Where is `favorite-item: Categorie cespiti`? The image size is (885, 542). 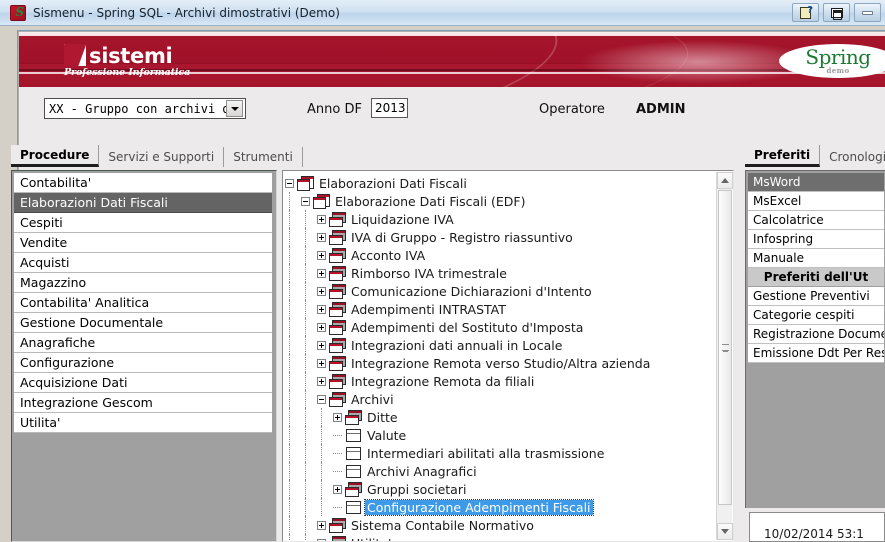
favorite-item: Categorie cespiti is located at coordinates (816, 315).